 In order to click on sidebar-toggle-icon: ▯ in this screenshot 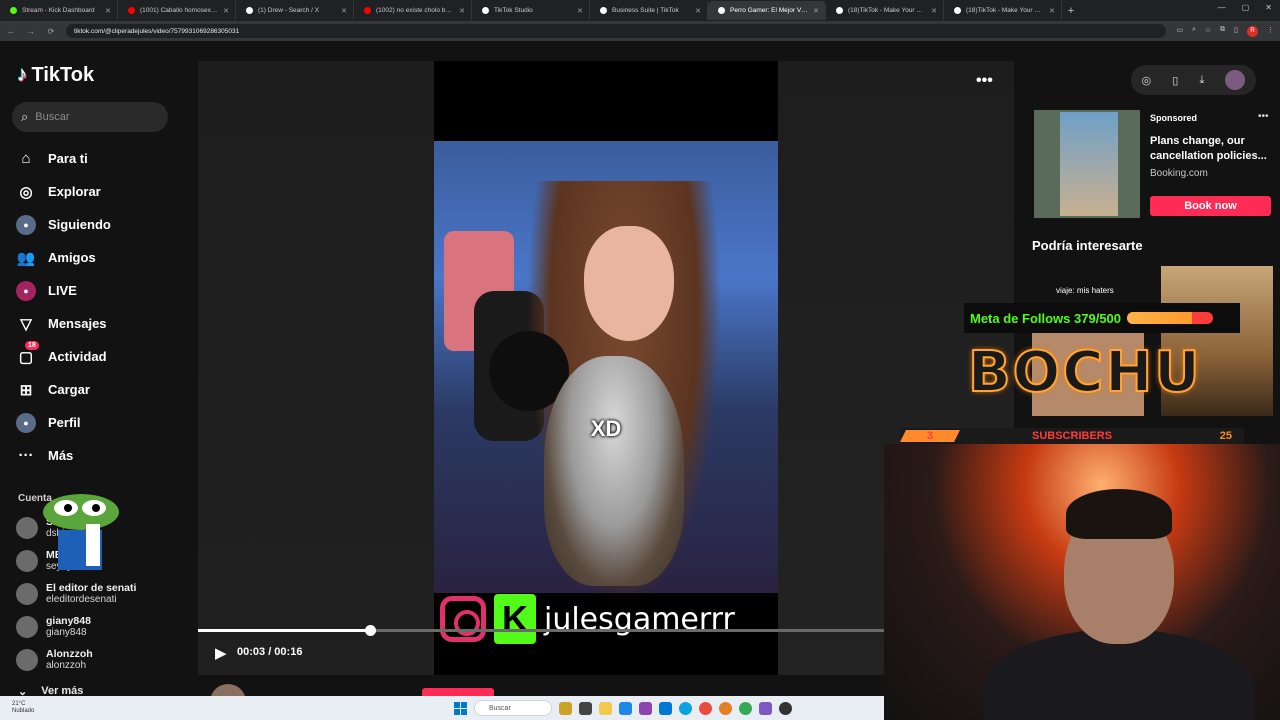, I will do `click(1236, 31)`.